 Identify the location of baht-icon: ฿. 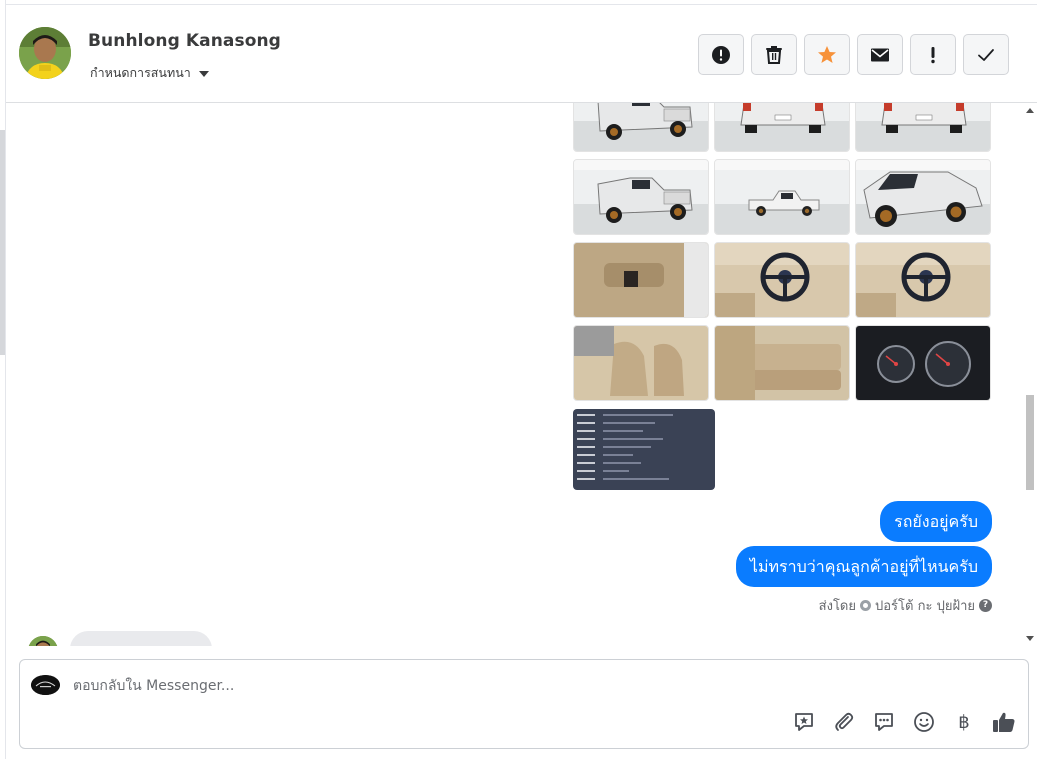
(964, 722).